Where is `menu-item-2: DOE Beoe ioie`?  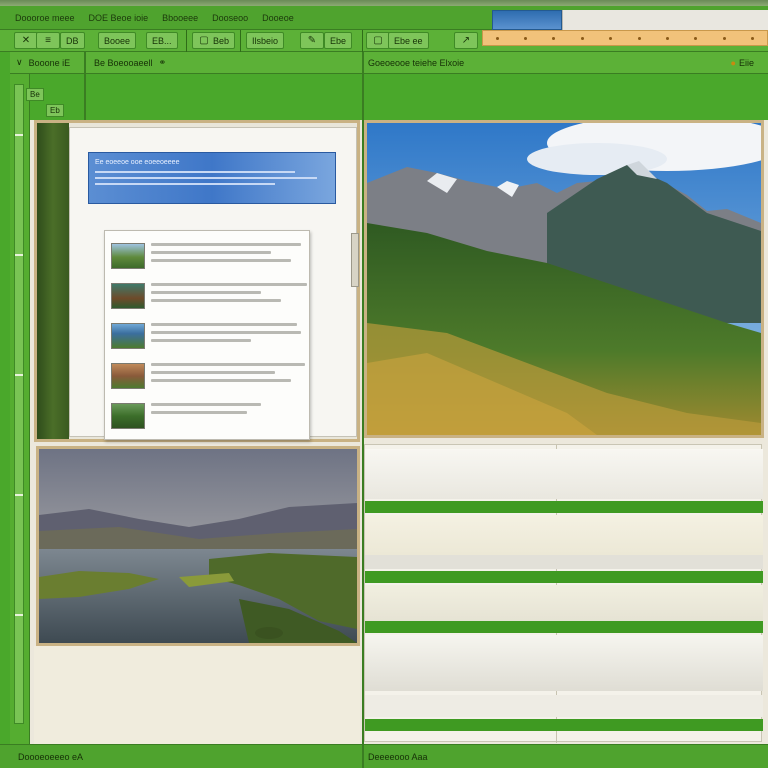 menu-item-2: DOE Beoe ioie is located at coordinates (119, 18).